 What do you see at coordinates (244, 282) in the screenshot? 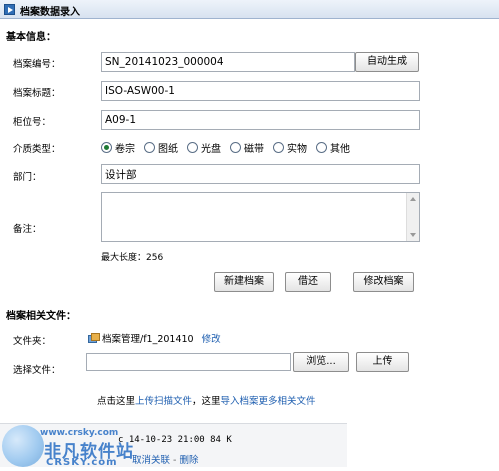
I see `new-archive-button: 新建档案` at bounding box center [244, 282].